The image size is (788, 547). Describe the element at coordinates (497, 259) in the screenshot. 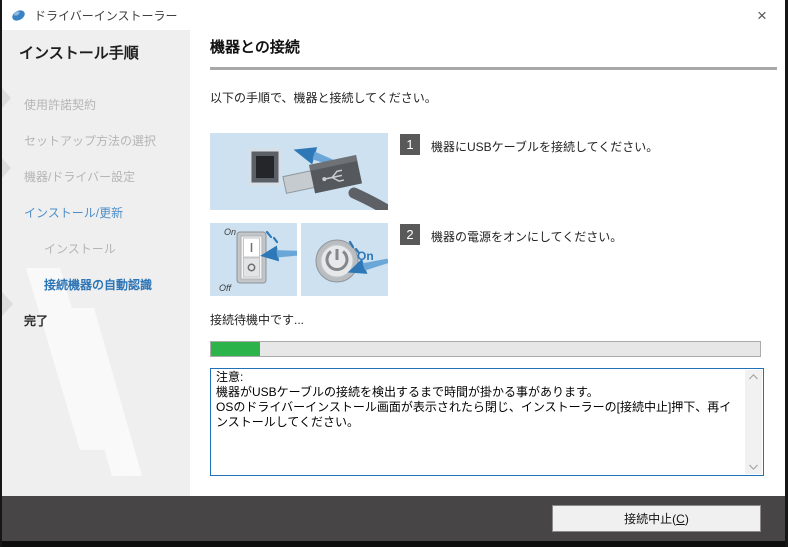

I see `step-row-2: On Off On 2 機器の電源をオンにしてください。` at that location.